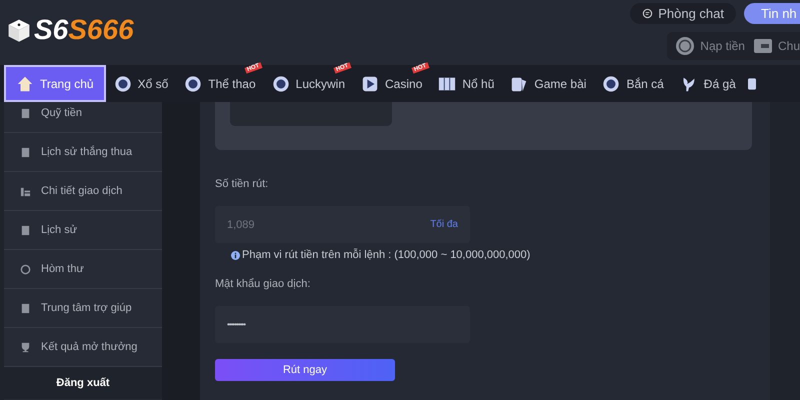 This screenshot has width=800, height=400. What do you see at coordinates (25, 83) in the screenshot?
I see `home-icon` at bounding box center [25, 83].